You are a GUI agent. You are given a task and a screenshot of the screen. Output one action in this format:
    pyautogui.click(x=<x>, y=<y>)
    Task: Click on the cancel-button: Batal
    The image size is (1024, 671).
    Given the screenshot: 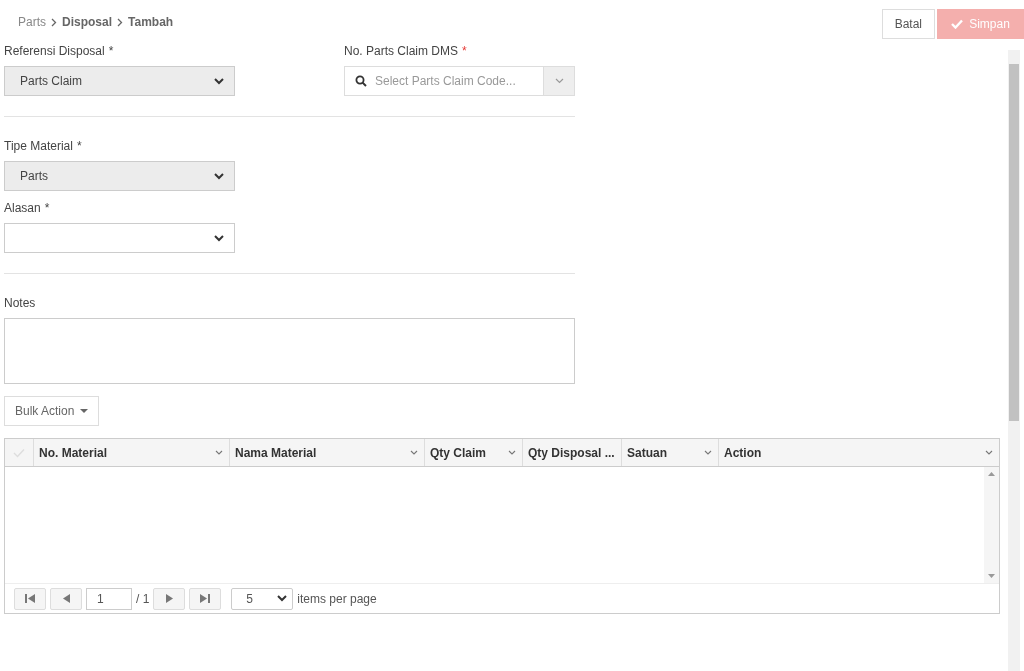 What is the action you would take?
    pyautogui.click(x=908, y=24)
    